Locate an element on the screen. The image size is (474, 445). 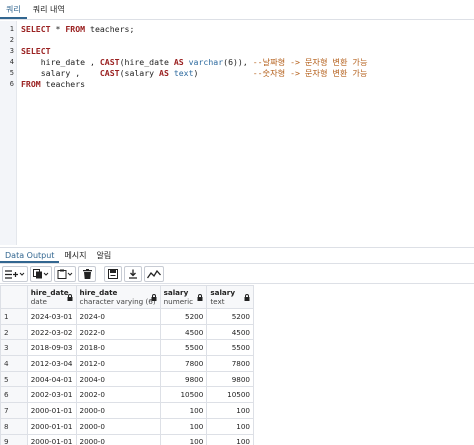
code-token: varchar is located at coordinates (206, 62).